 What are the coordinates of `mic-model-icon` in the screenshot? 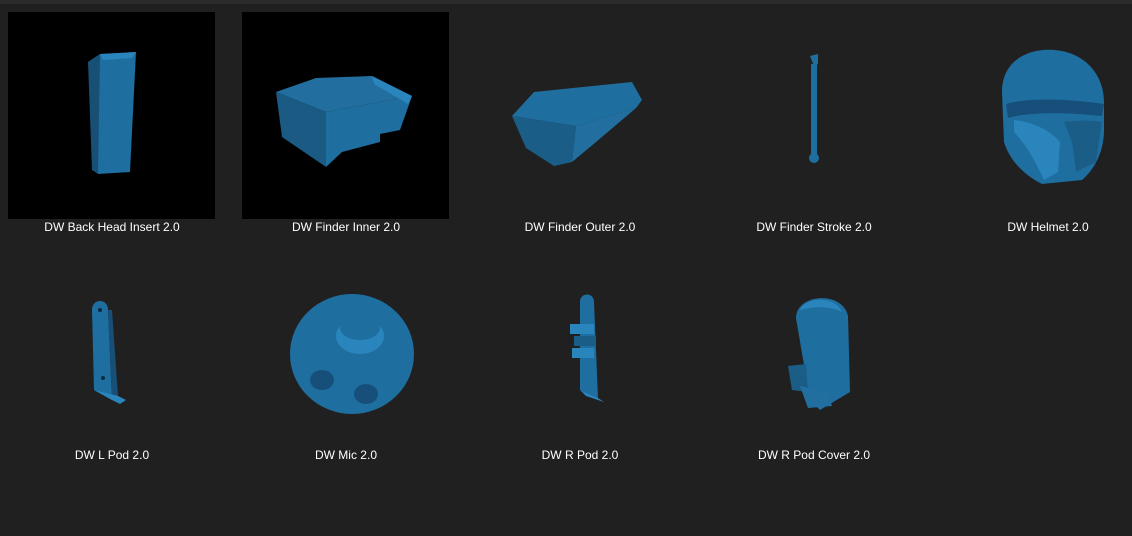 It's located at (352, 354).